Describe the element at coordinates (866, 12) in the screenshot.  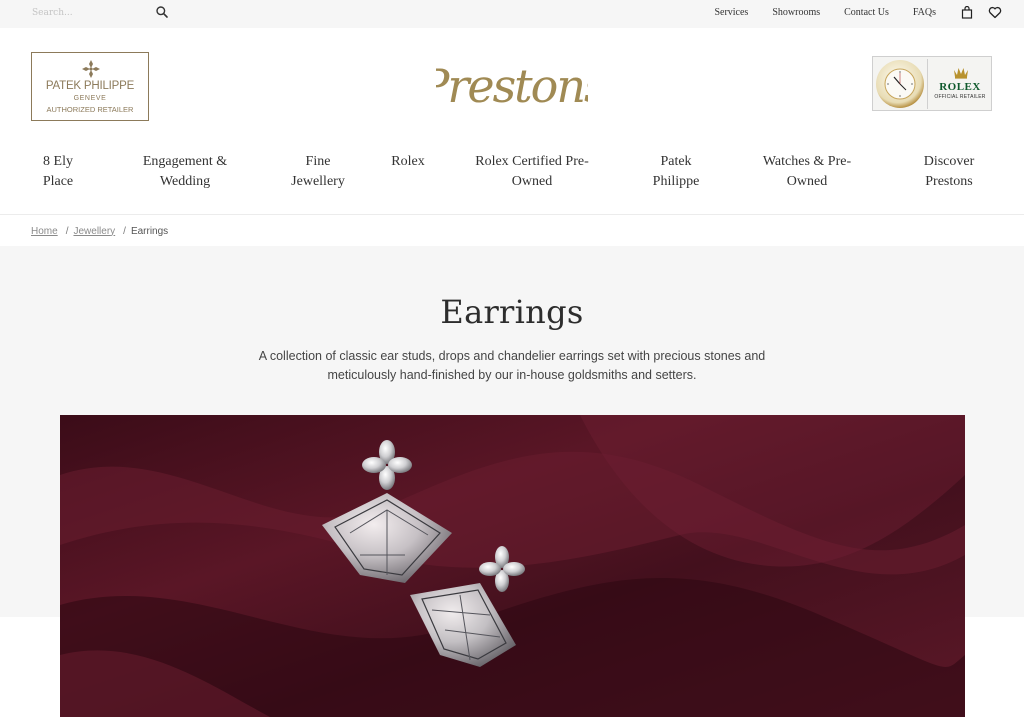
I see `contact-us-link: Contact Us` at that location.